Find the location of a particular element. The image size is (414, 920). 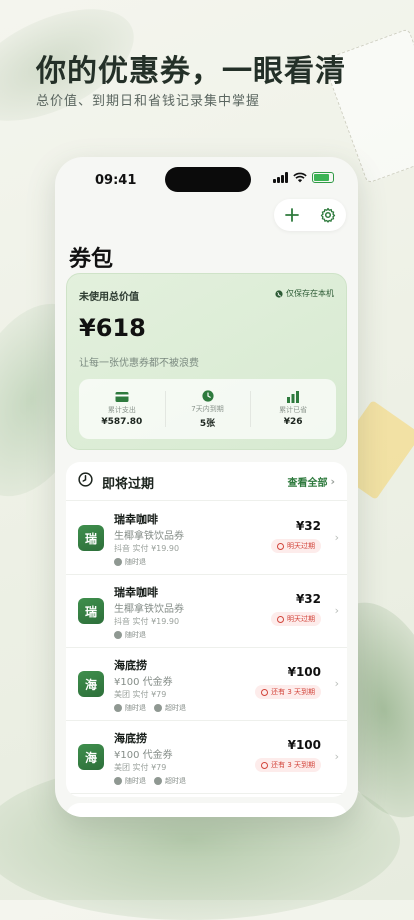

wifi-icon is located at coordinates (300, 177).